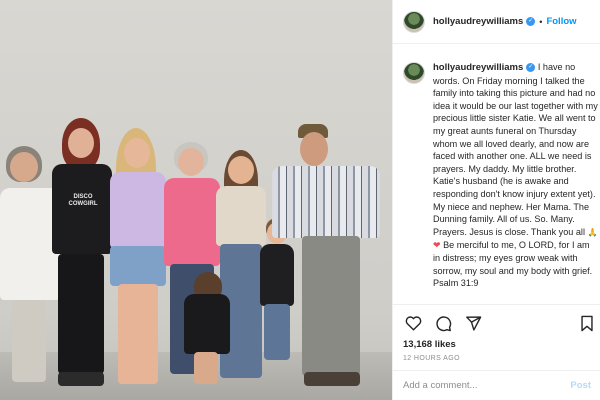 This screenshot has width=600, height=400. I want to click on caption-avatar, so click(414, 73).